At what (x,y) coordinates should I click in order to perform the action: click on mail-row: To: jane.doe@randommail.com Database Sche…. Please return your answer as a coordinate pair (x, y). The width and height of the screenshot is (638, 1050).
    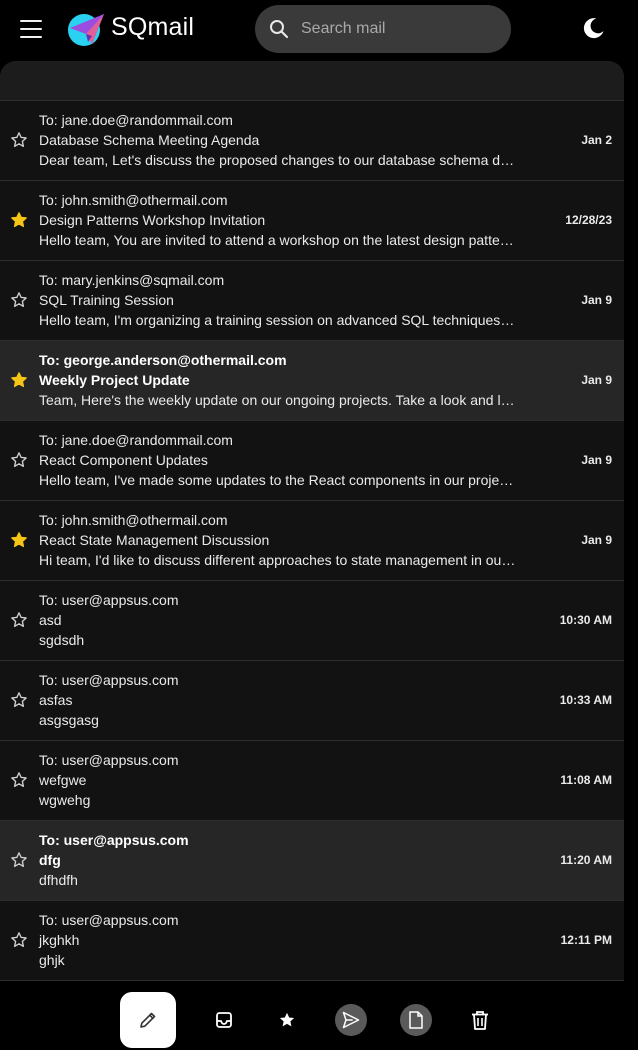
    Looking at the image, I should click on (312, 141).